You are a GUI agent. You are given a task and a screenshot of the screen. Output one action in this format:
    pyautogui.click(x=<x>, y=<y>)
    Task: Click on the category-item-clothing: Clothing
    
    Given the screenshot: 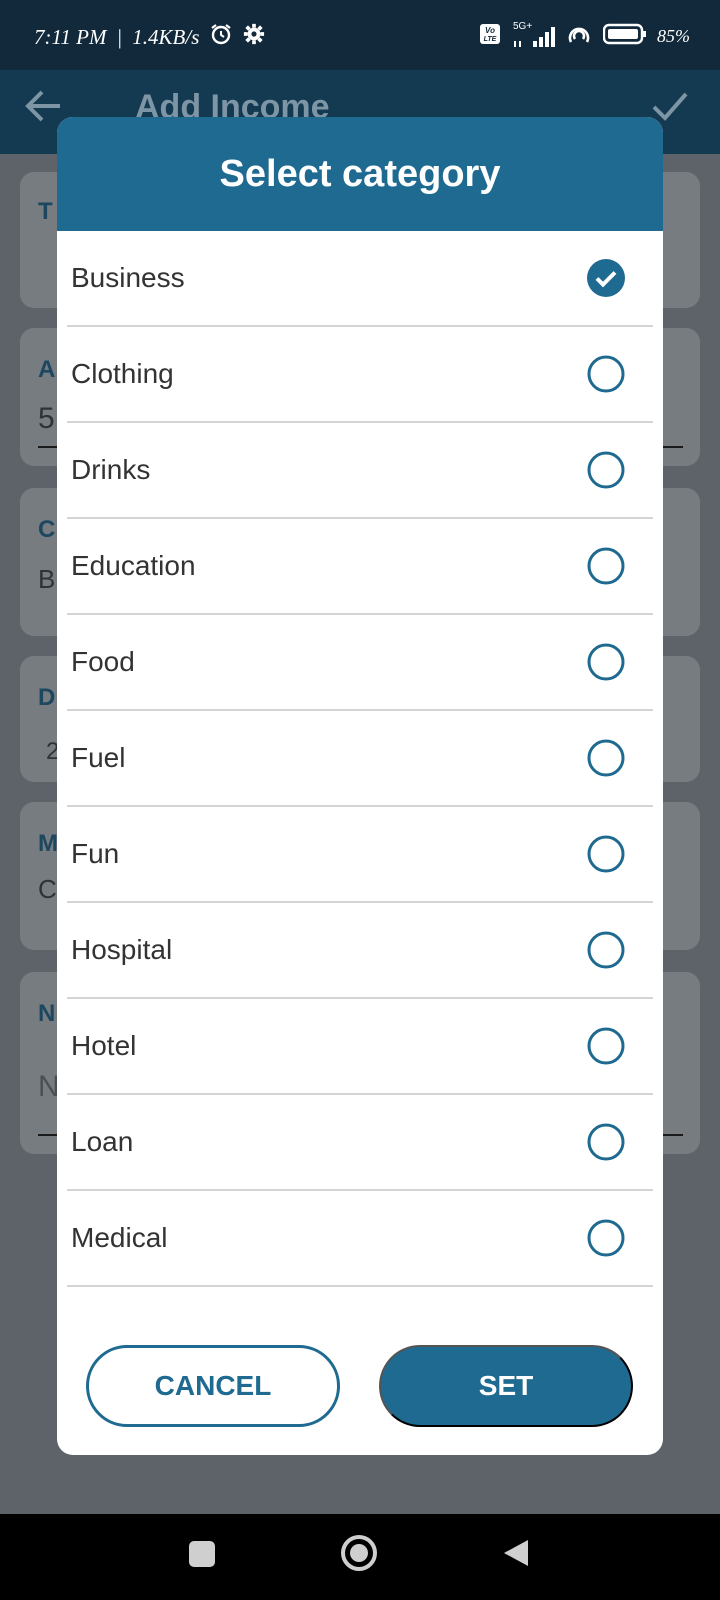 What is the action you would take?
    pyautogui.click(x=360, y=375)
    